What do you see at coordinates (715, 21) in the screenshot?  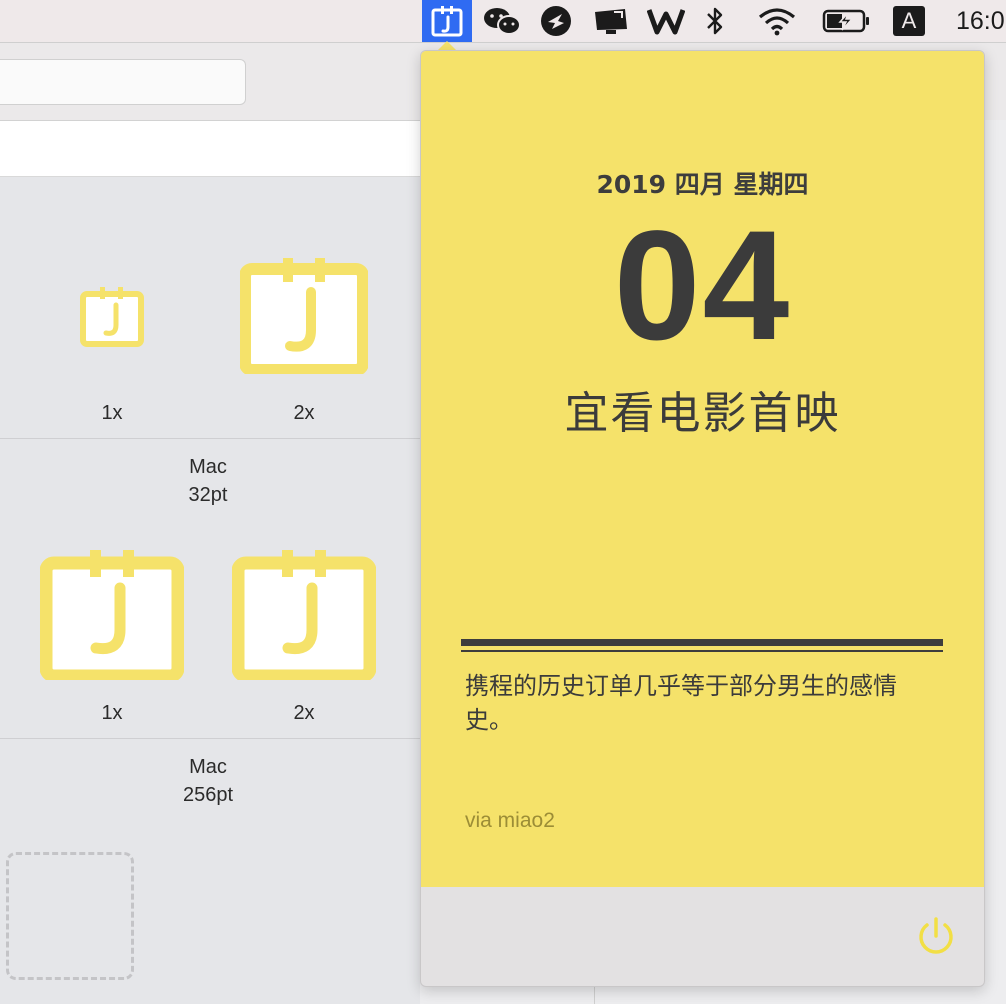 I see `bluetooth-icon` at bounding box center [715, 21].